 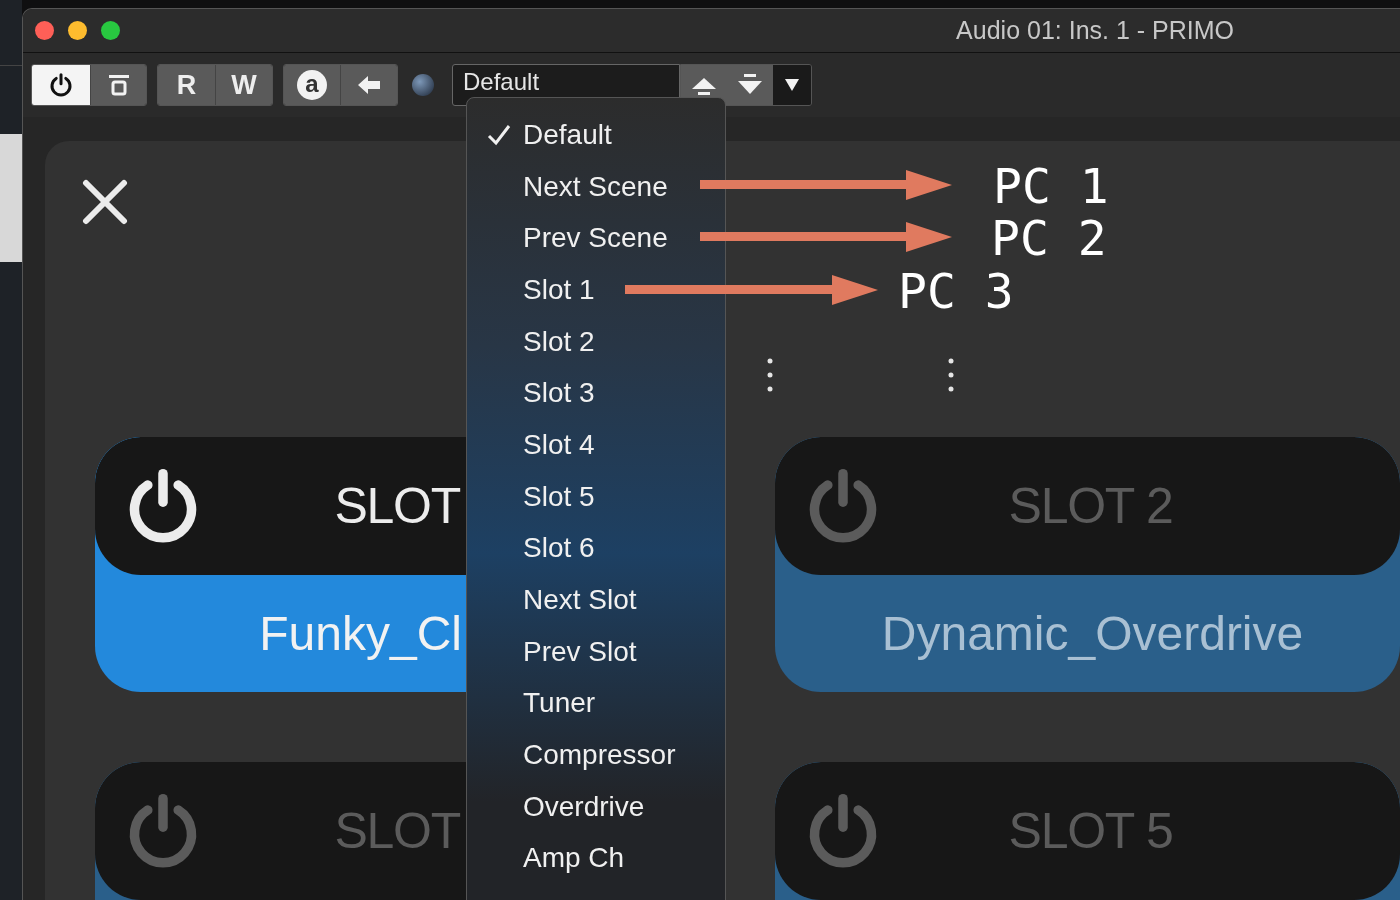 I want to click on close-icon, so click(x=105, y=202).